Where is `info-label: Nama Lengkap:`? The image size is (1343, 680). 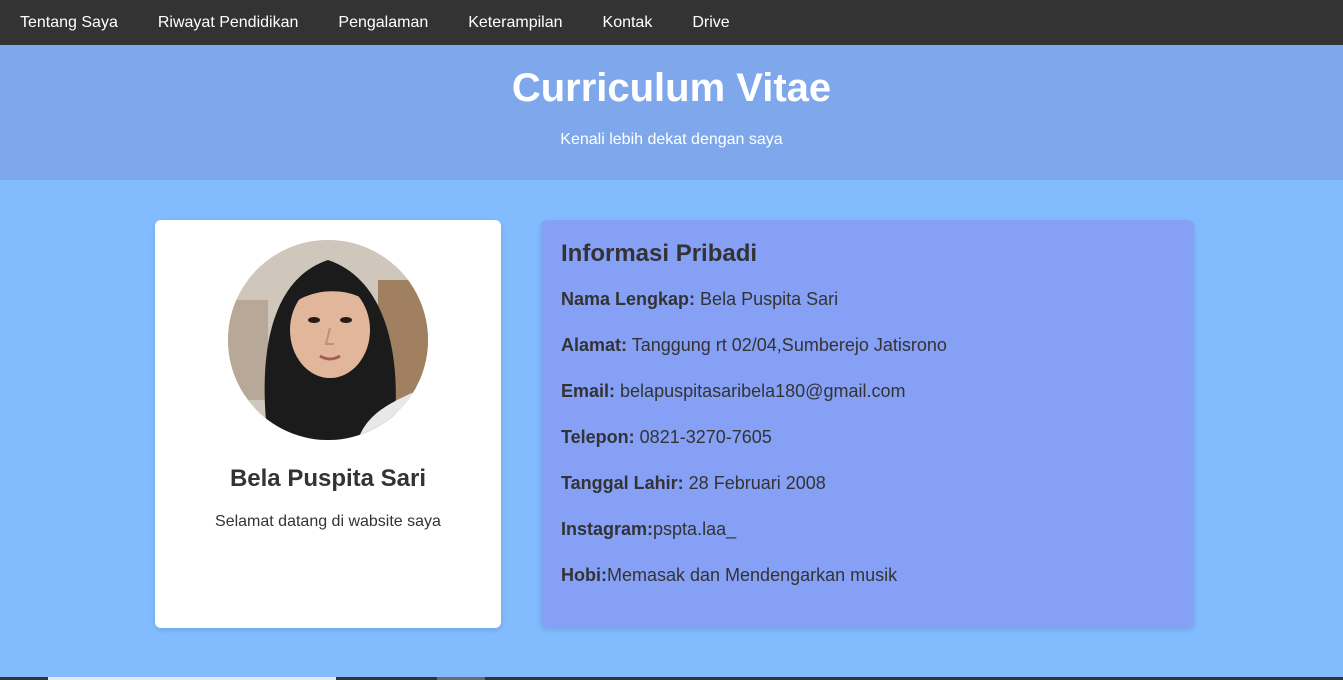 info-label: Nama Lengkap: is located at coordinates (628, 299).